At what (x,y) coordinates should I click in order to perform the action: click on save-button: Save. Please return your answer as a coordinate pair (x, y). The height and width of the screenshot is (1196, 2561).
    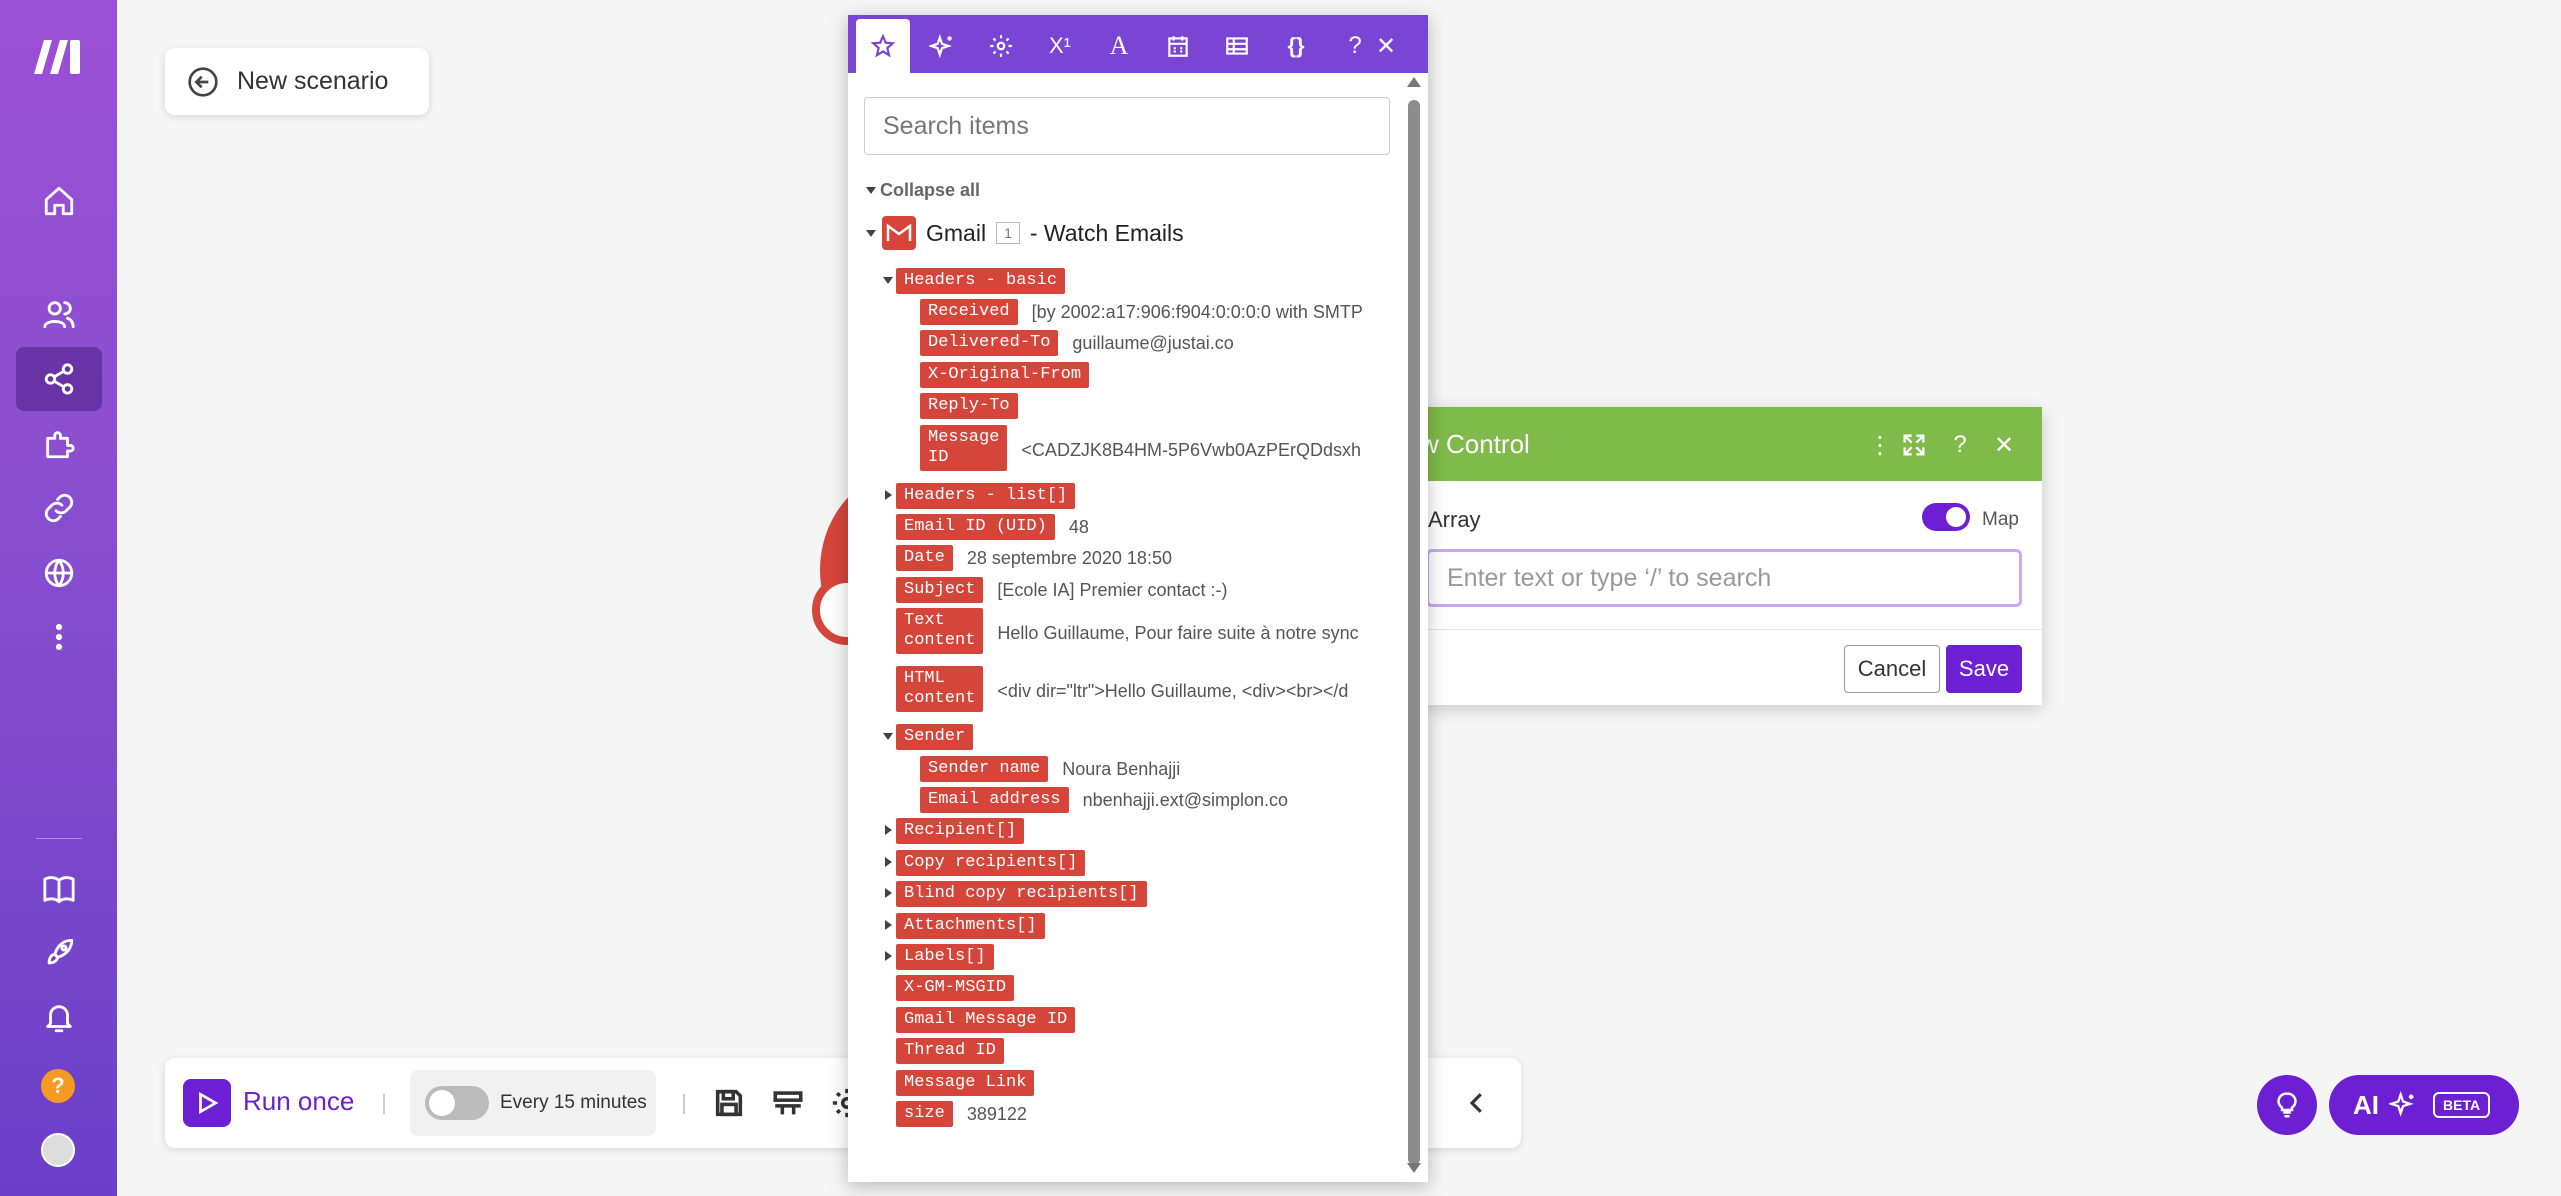
    Looking at the image, I should click on (1984, 669).